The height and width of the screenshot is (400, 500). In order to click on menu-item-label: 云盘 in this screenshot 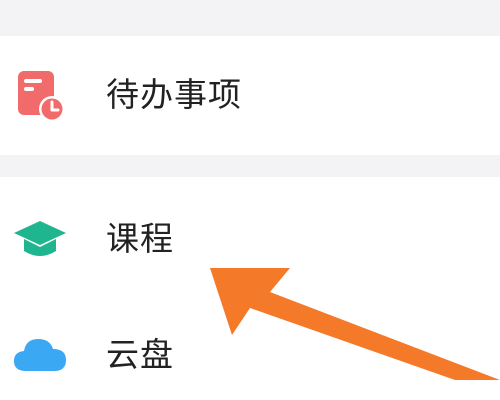, I will do `click(140, 354)`.